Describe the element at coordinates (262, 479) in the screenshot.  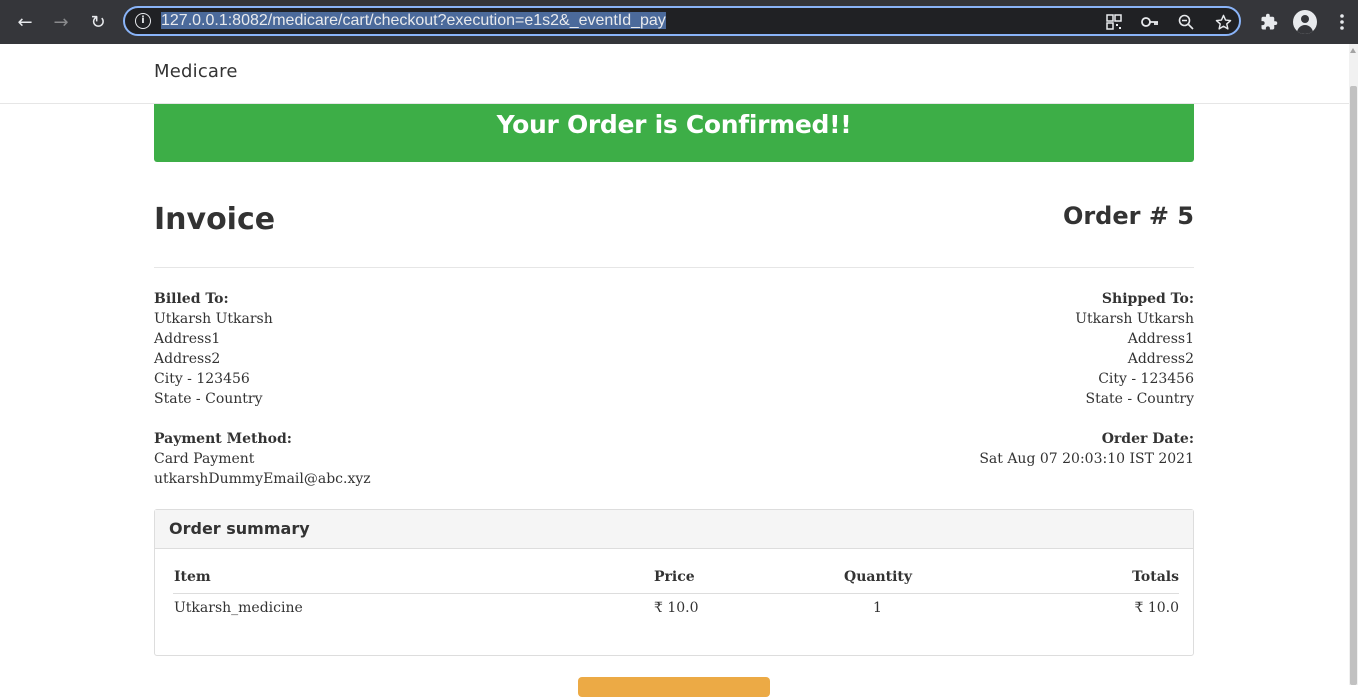
I see `payment-email: utkarshDummyEmail@abc.xyz` at that location.